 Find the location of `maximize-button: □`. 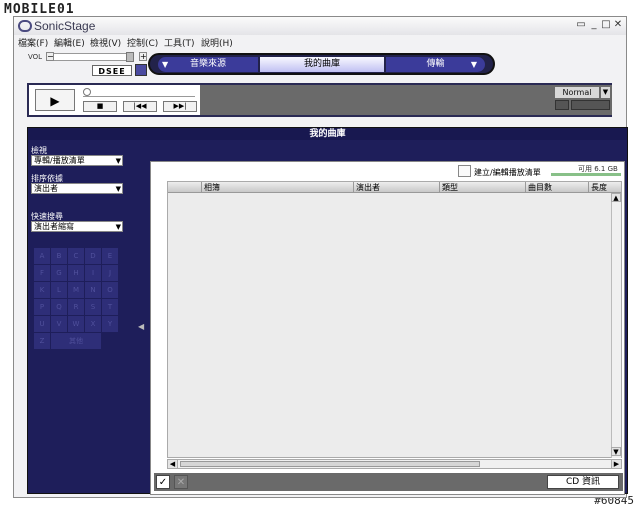

maximize-button: □ is located at coordinates (606, 25).